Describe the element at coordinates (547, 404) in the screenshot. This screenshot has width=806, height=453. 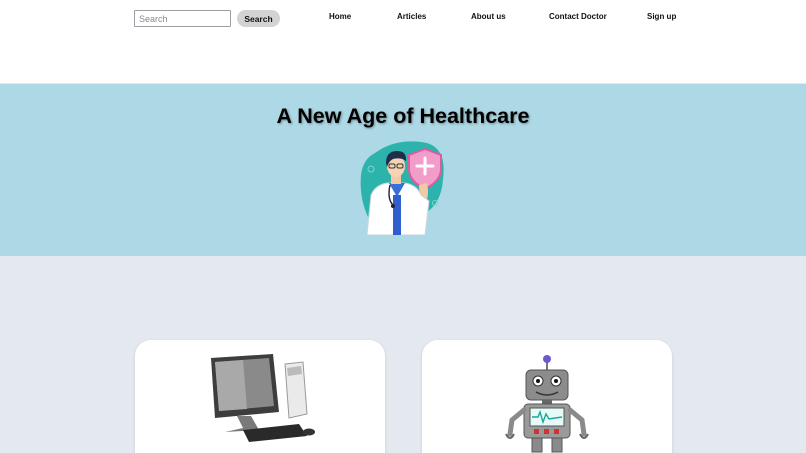
I see `robot-icon` at that location.